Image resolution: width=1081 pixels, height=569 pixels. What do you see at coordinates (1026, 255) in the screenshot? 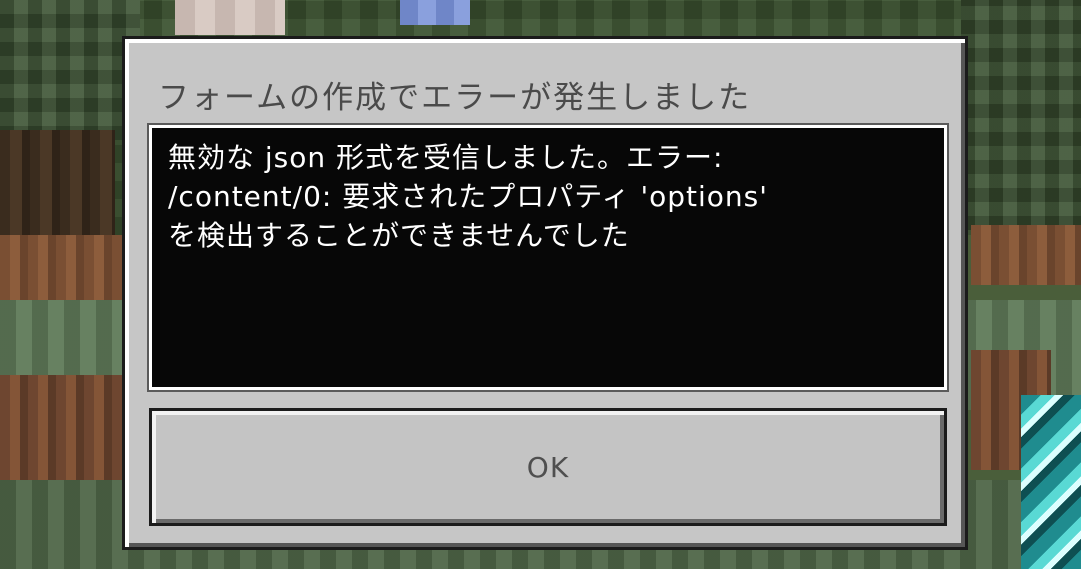
I see `dirt-block-right` at bounding box center [1026, 255].